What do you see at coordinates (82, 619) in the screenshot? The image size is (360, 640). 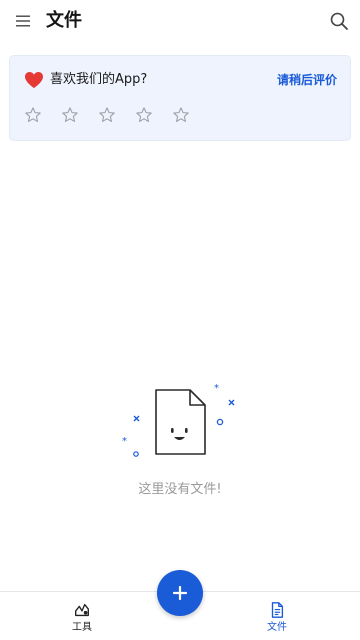 I see `nav-item-tools: 工具` at bounding box center [82, 619].